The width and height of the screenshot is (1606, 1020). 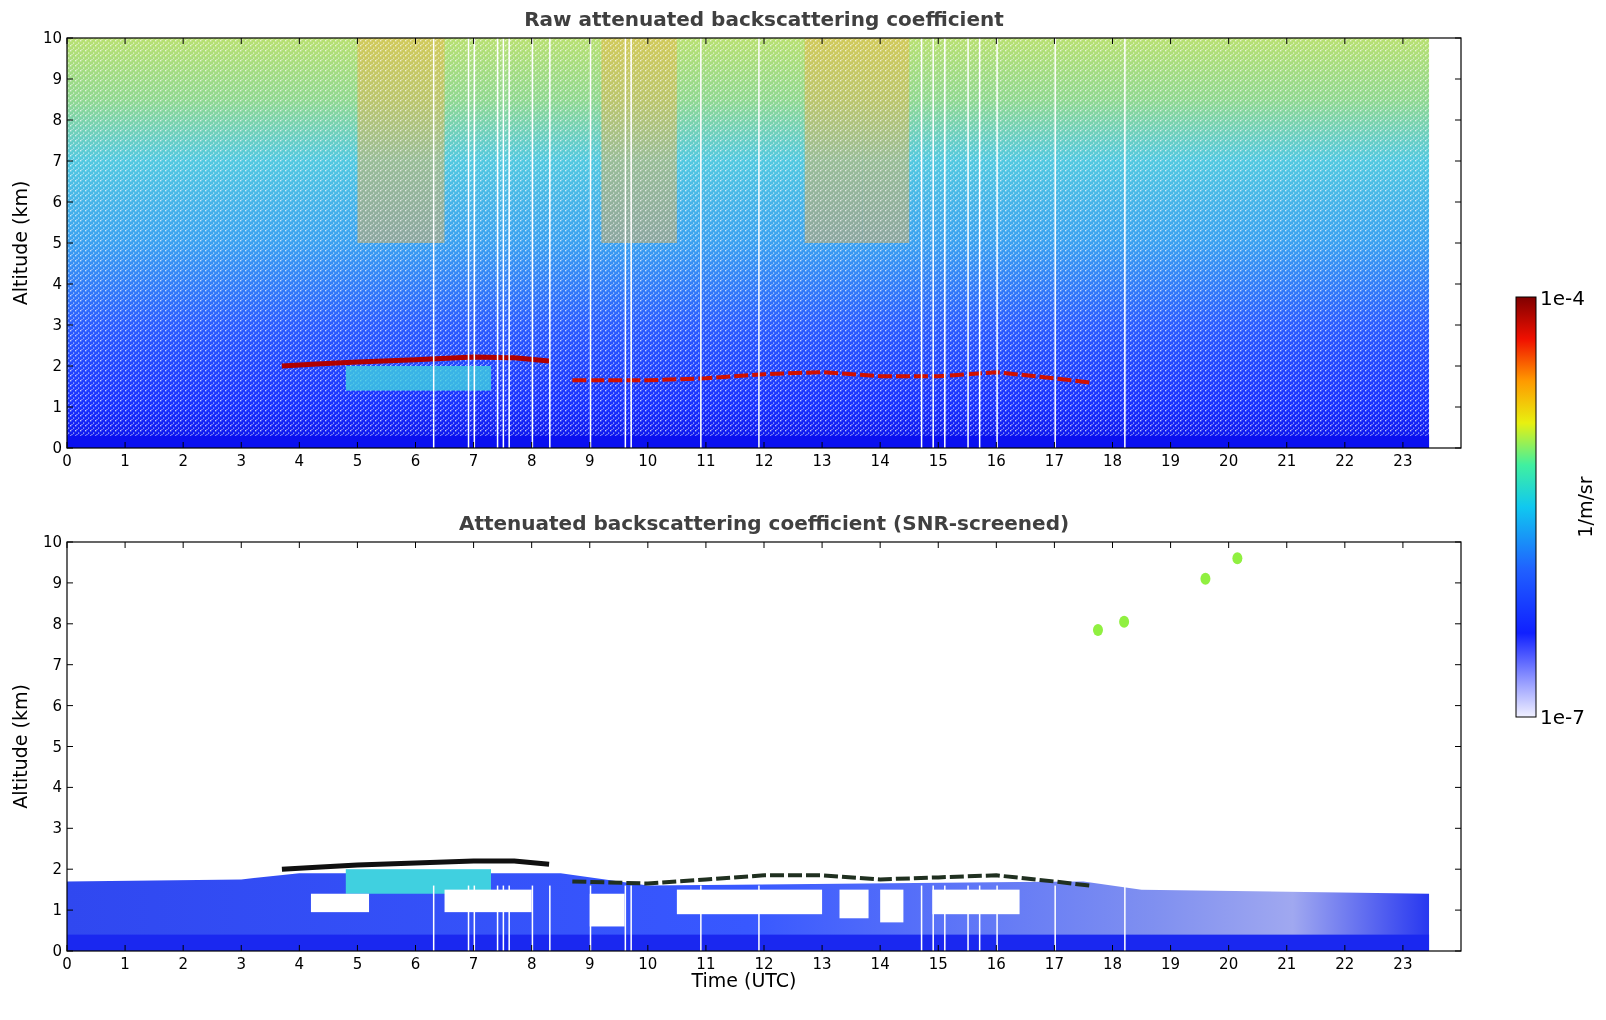 I want to click on tick-label: 11, so click(x=706, y=461).